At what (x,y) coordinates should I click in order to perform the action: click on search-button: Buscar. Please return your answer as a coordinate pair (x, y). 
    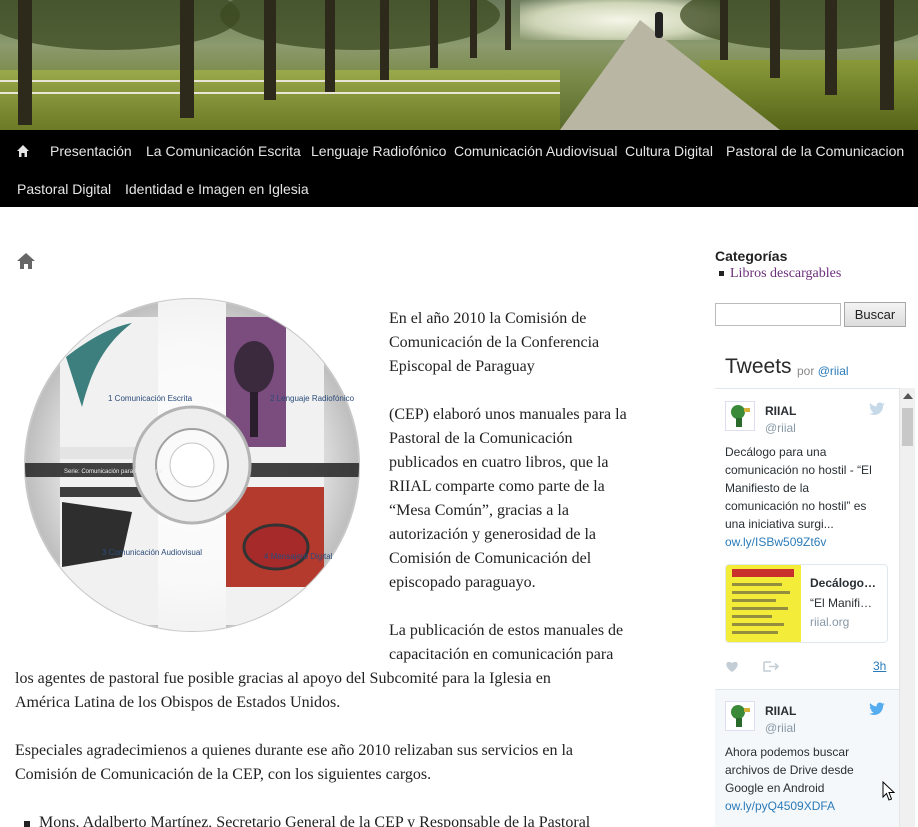
    Looking at the image, I should click on (875, 314).